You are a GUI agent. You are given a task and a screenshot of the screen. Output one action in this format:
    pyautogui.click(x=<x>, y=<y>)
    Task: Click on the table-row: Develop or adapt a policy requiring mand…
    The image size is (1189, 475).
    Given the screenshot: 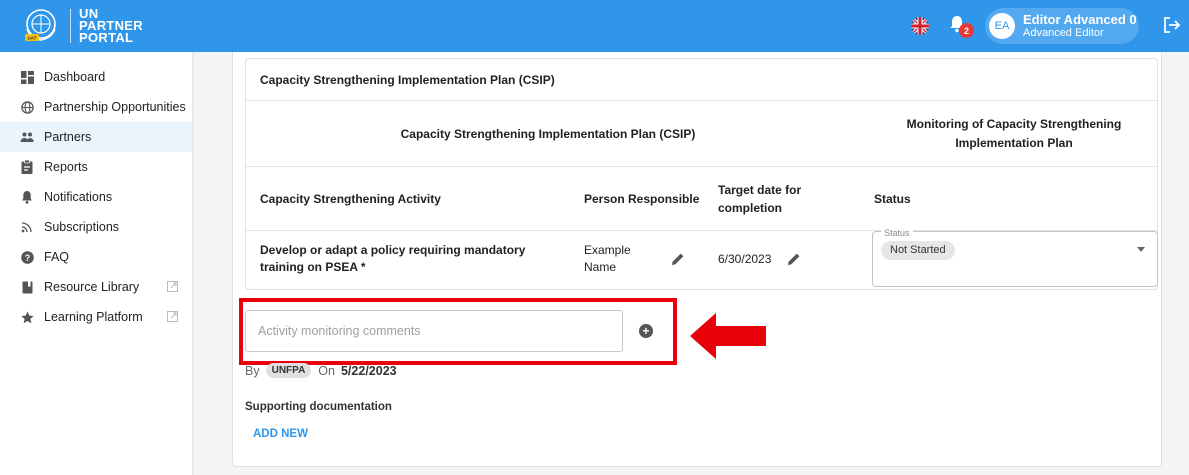 What is the action you would take?
    pyautogui.click(x=702, y=256)
    